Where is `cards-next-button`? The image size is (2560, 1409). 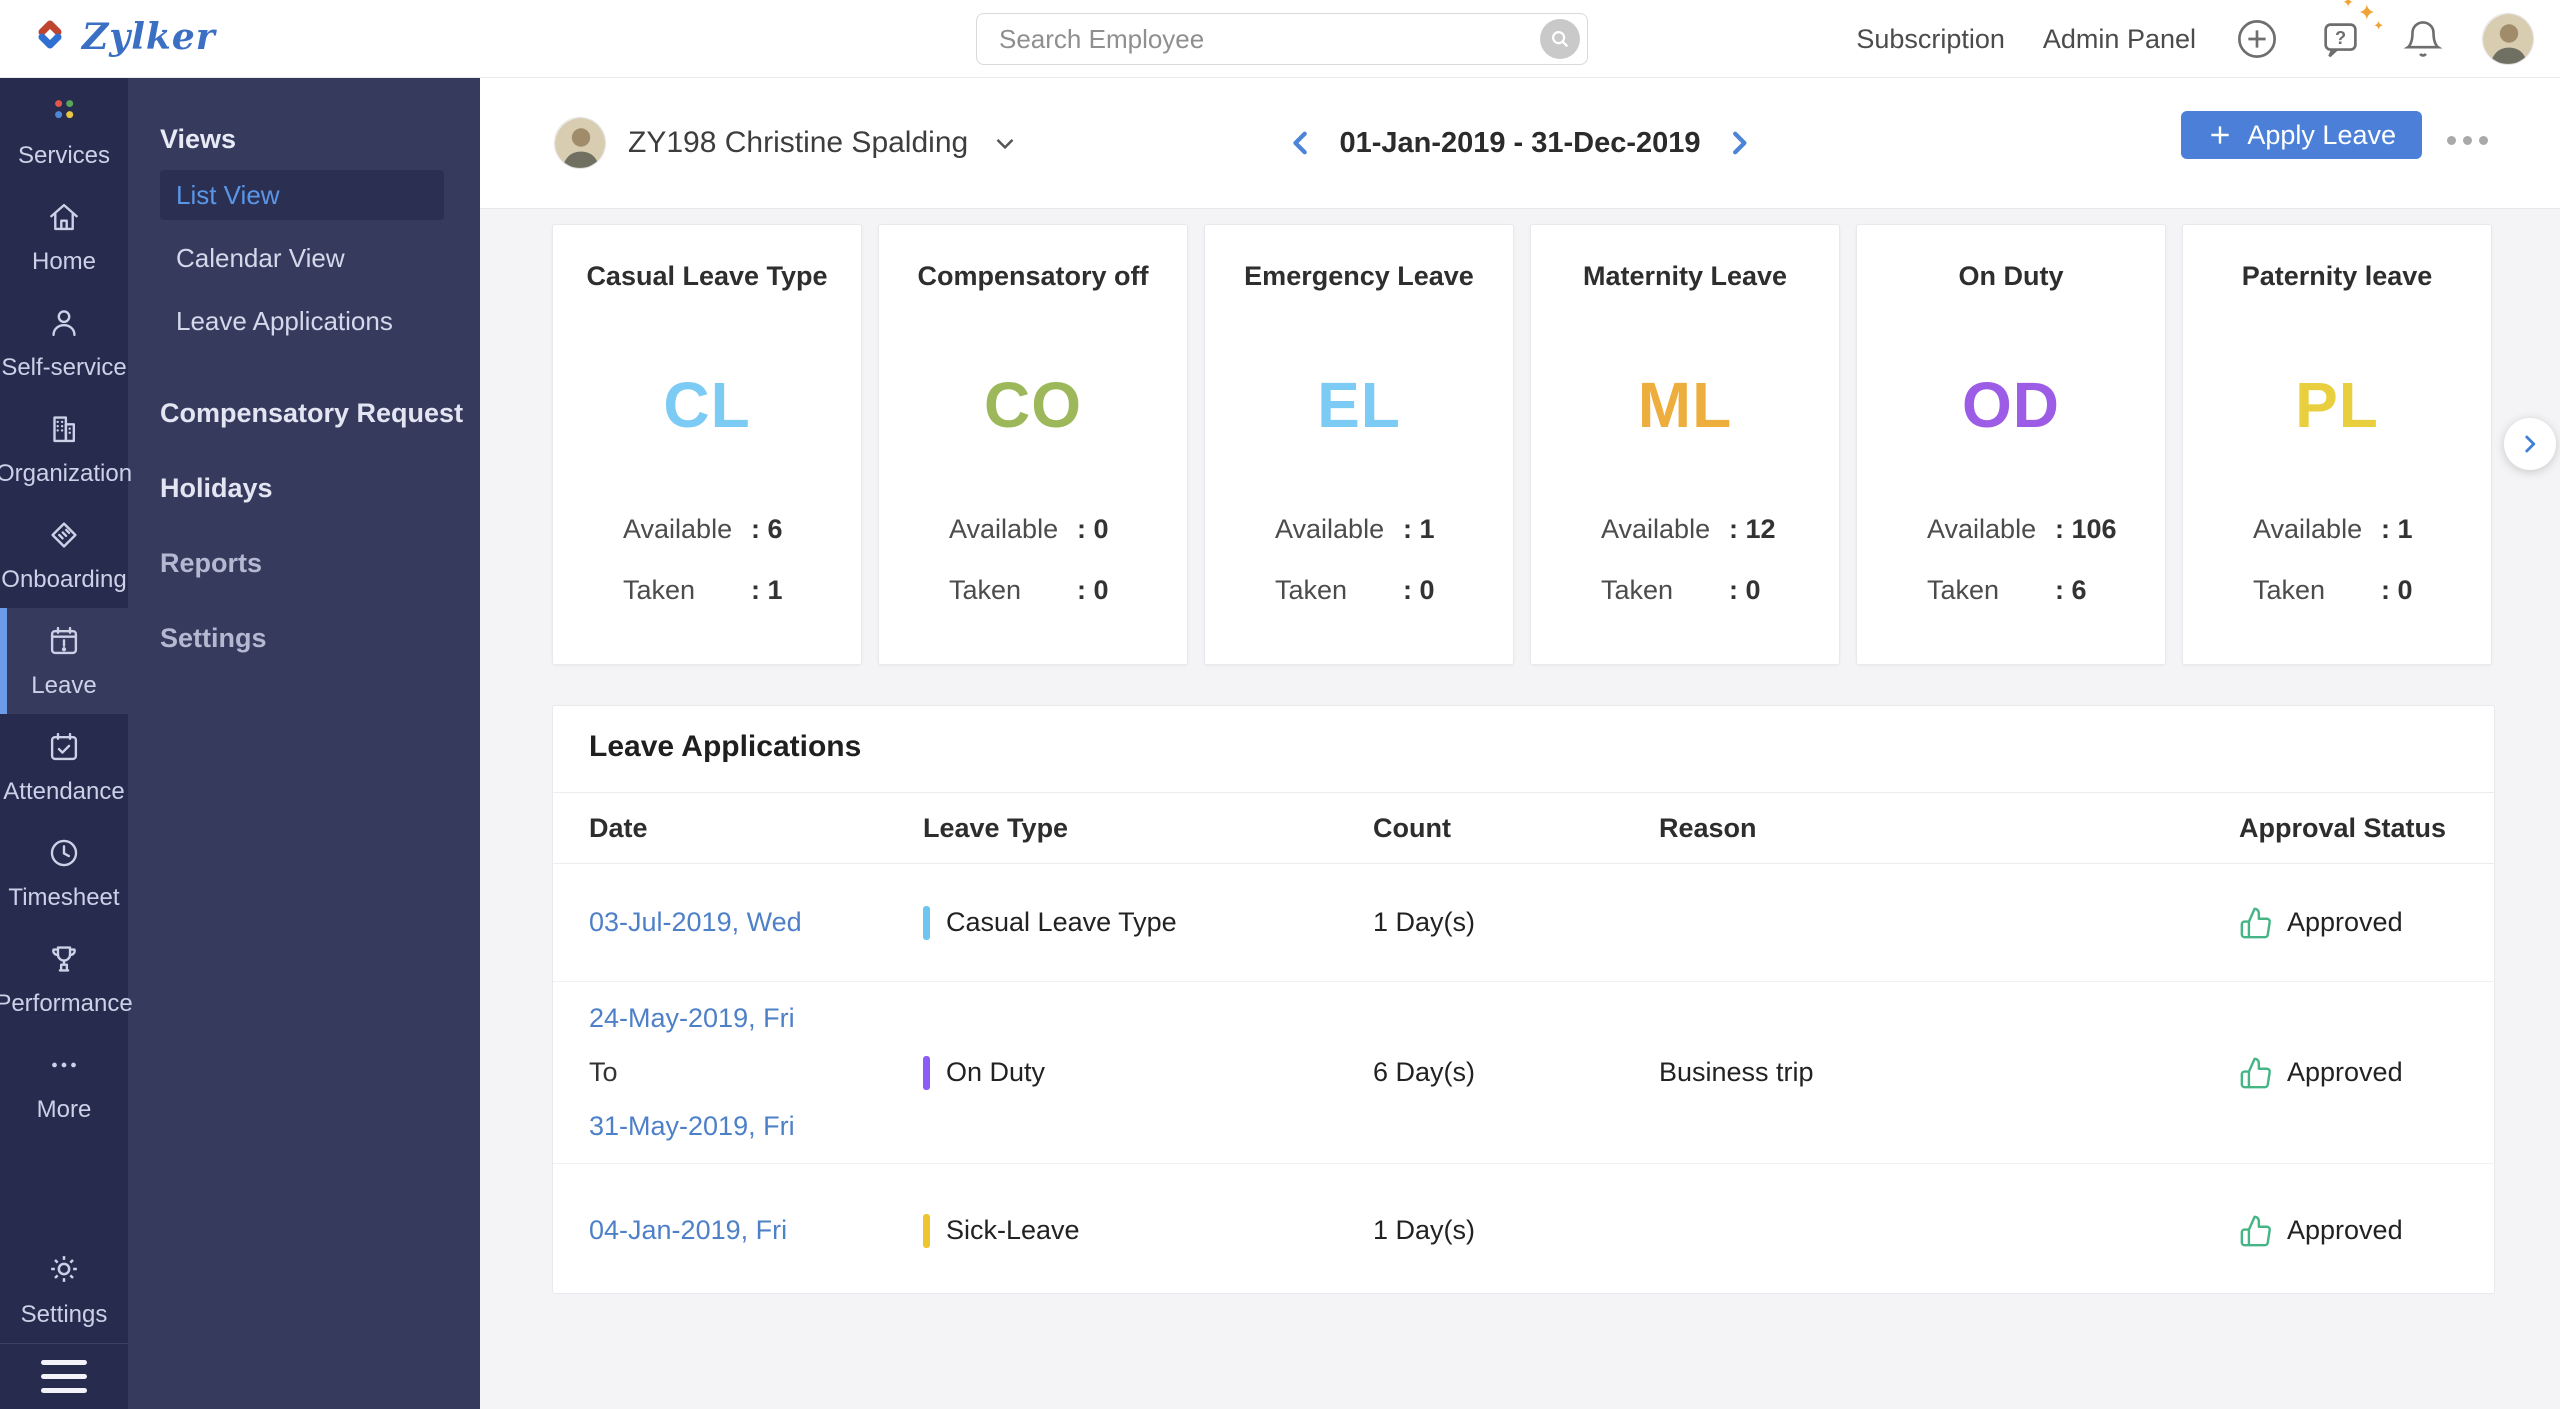 cards-next-button is located at coordinates (2530, 444).